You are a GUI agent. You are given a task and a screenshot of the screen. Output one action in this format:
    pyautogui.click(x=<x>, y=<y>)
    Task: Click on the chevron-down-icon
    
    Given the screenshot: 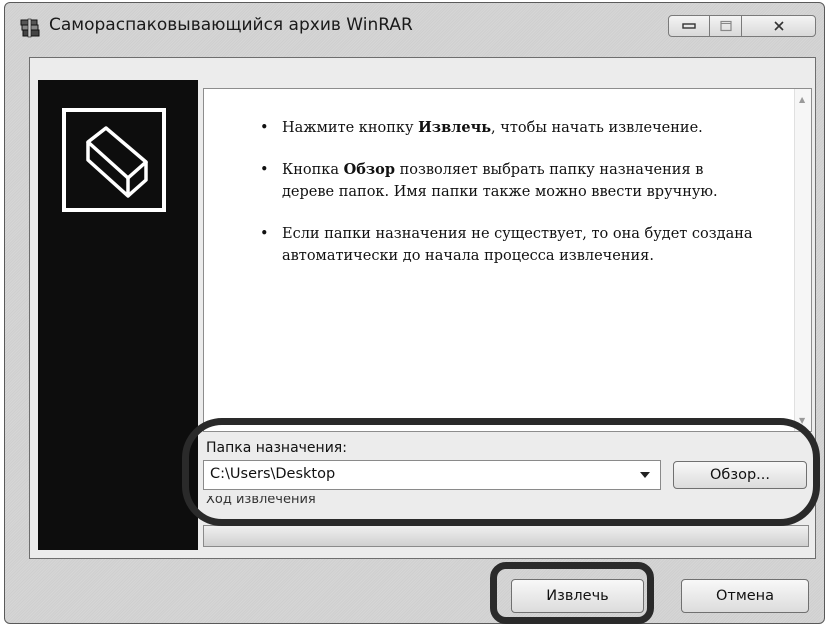 What is the action you would take?
    pyautogui.click(x=645, y=475)
    